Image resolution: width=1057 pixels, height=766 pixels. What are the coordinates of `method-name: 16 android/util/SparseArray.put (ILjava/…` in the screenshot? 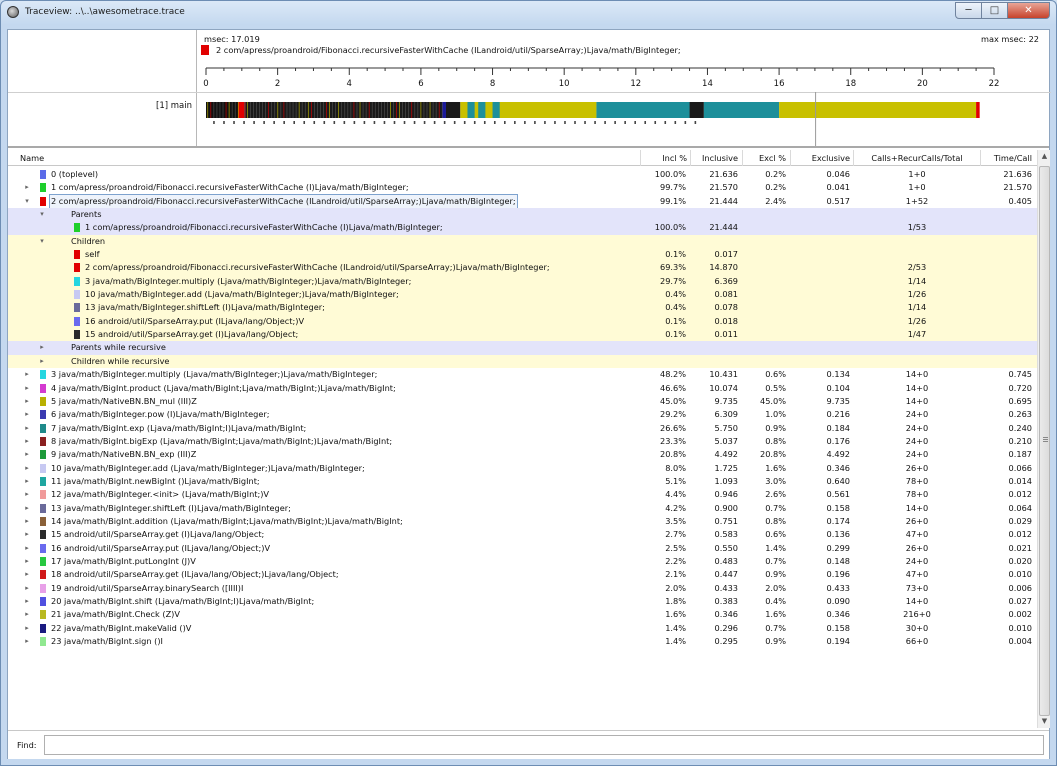 It's located at (195, 320).